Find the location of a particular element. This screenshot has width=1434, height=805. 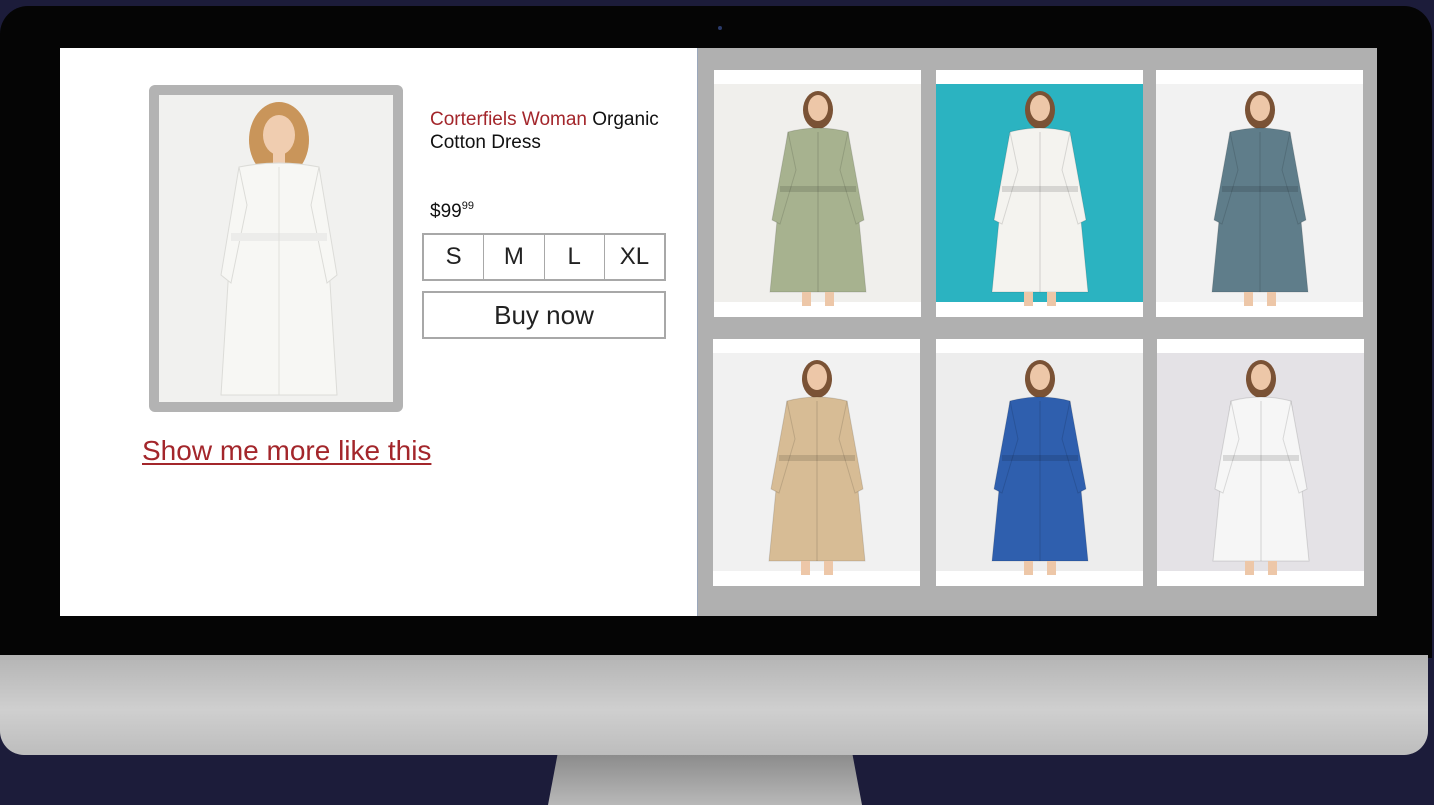

product-price: $9999 is located at coordinates (452, 211).